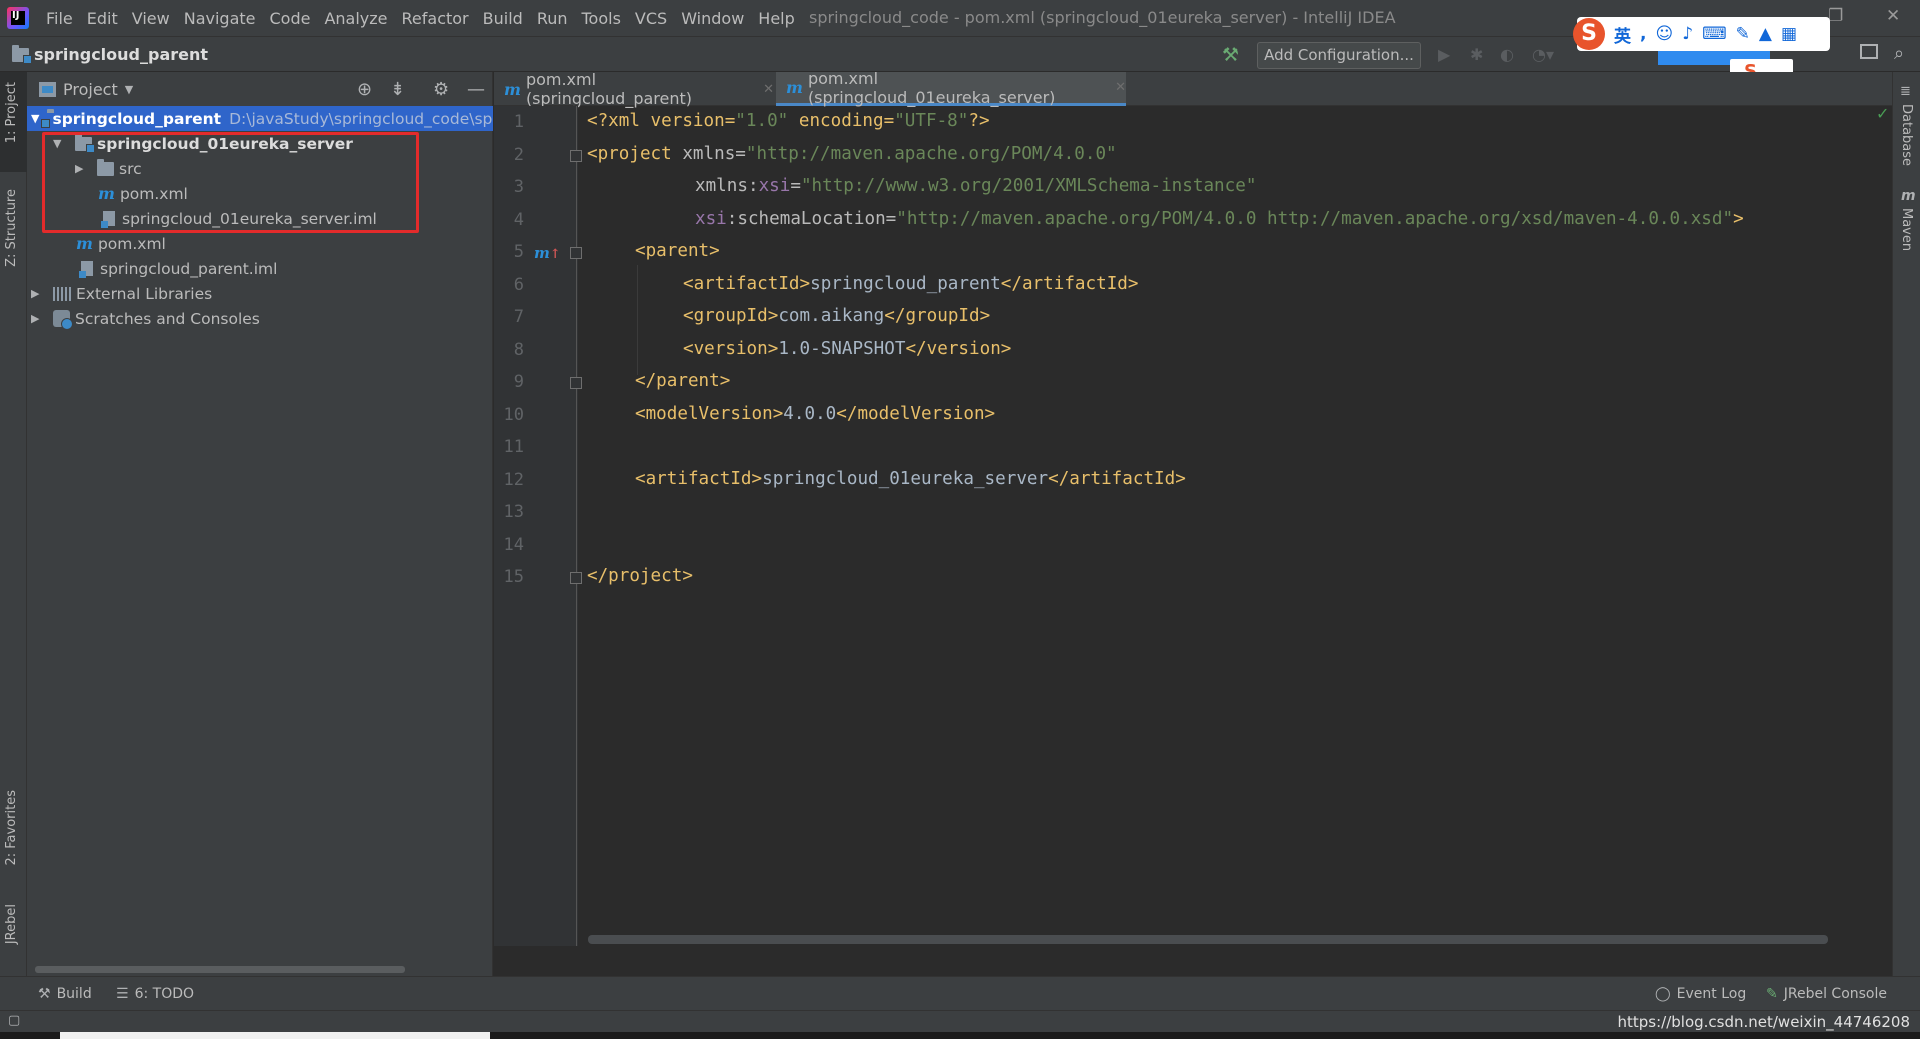 This screenshot has height=1039, width=1920. Describe the element at coordinates (788, 121) in the screenshot. I see `code-line-1: <?xml version="1.0" encoding="UTF-8"?>` at that location.